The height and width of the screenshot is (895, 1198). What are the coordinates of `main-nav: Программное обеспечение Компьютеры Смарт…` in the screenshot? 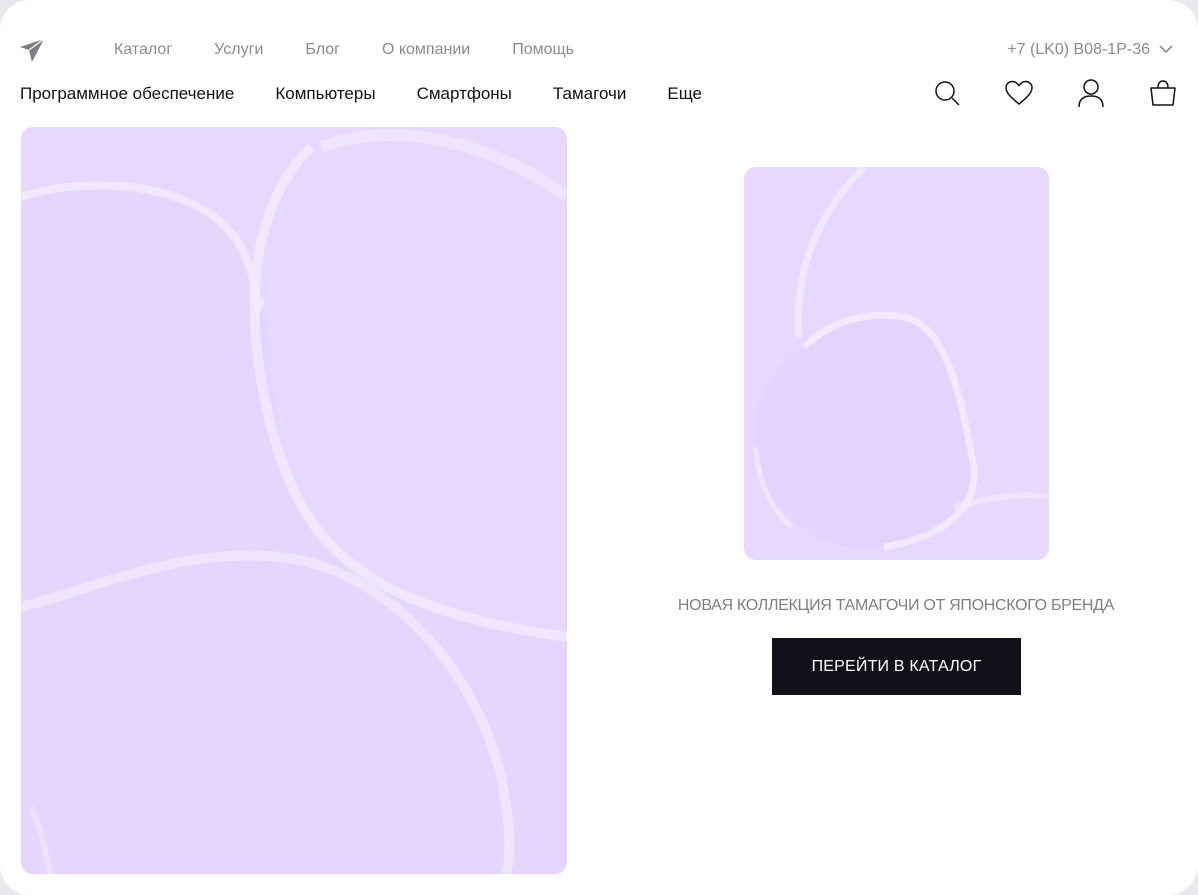 It's located at (381, 94).